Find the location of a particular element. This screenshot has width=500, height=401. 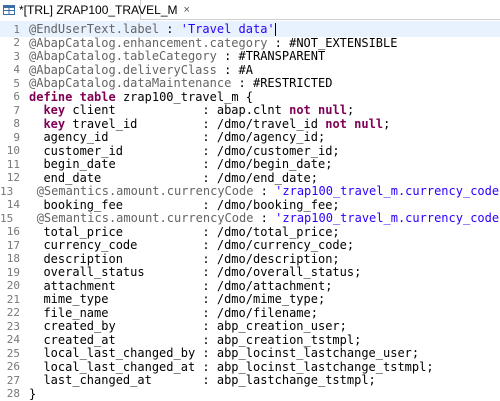

code-text: } is located at coordinates (30, 393).